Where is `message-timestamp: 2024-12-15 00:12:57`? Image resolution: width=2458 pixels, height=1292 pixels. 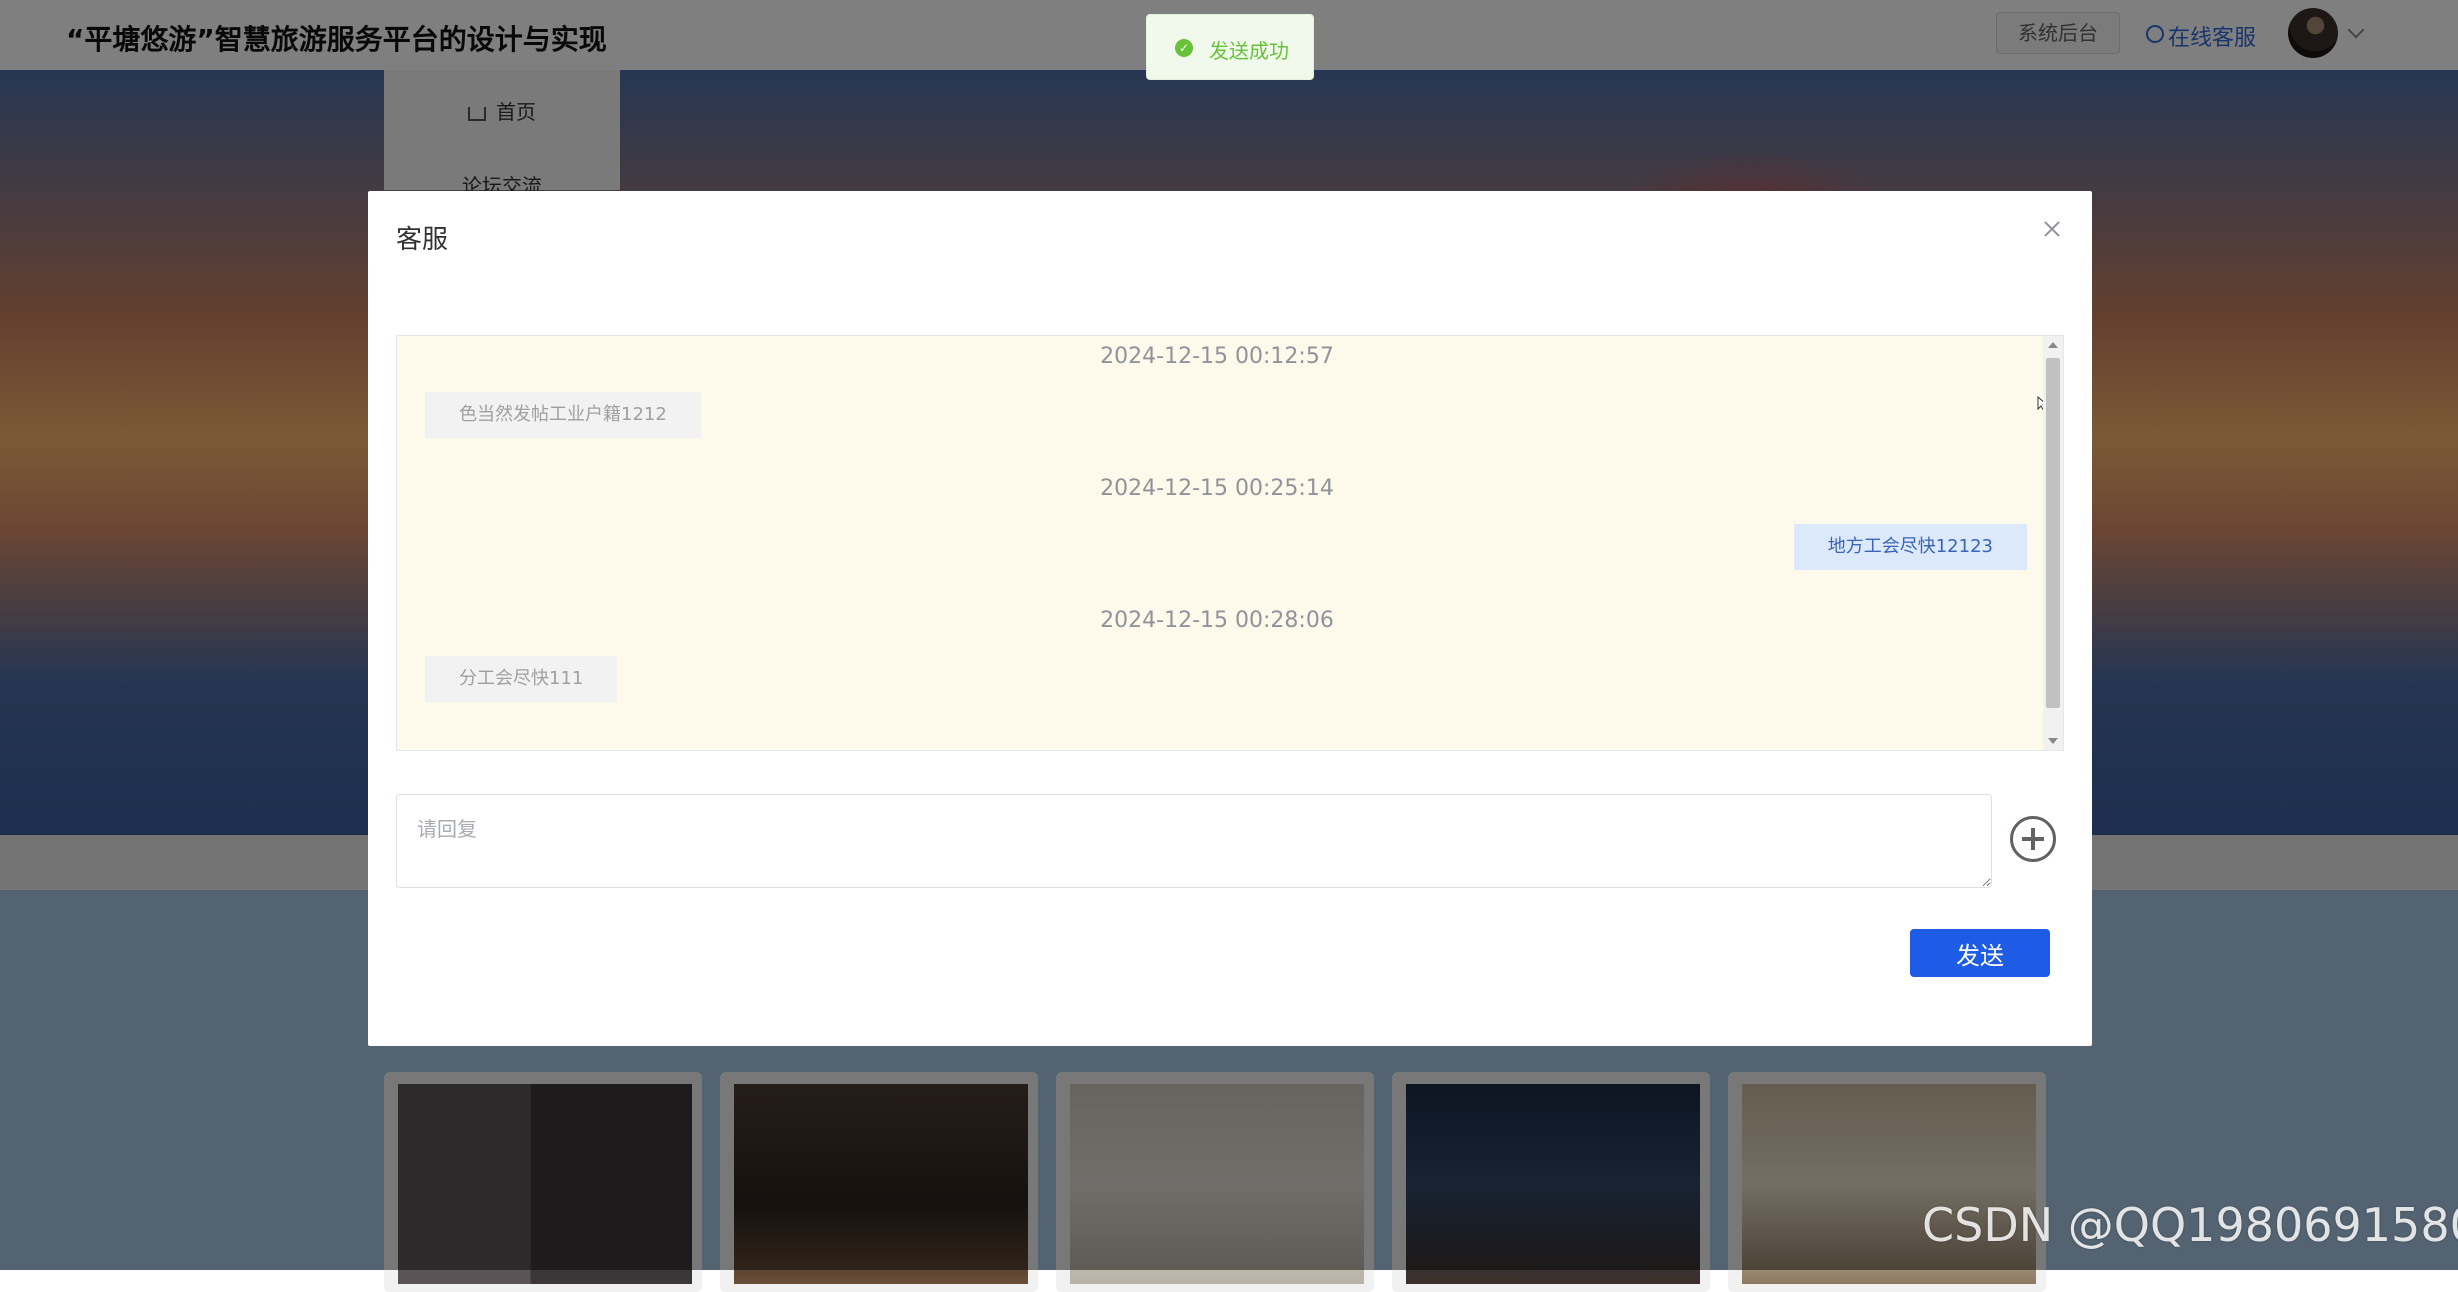
message-timestamp: 2024-12-15 00:12:57 is located at coordinates (1217, 356).